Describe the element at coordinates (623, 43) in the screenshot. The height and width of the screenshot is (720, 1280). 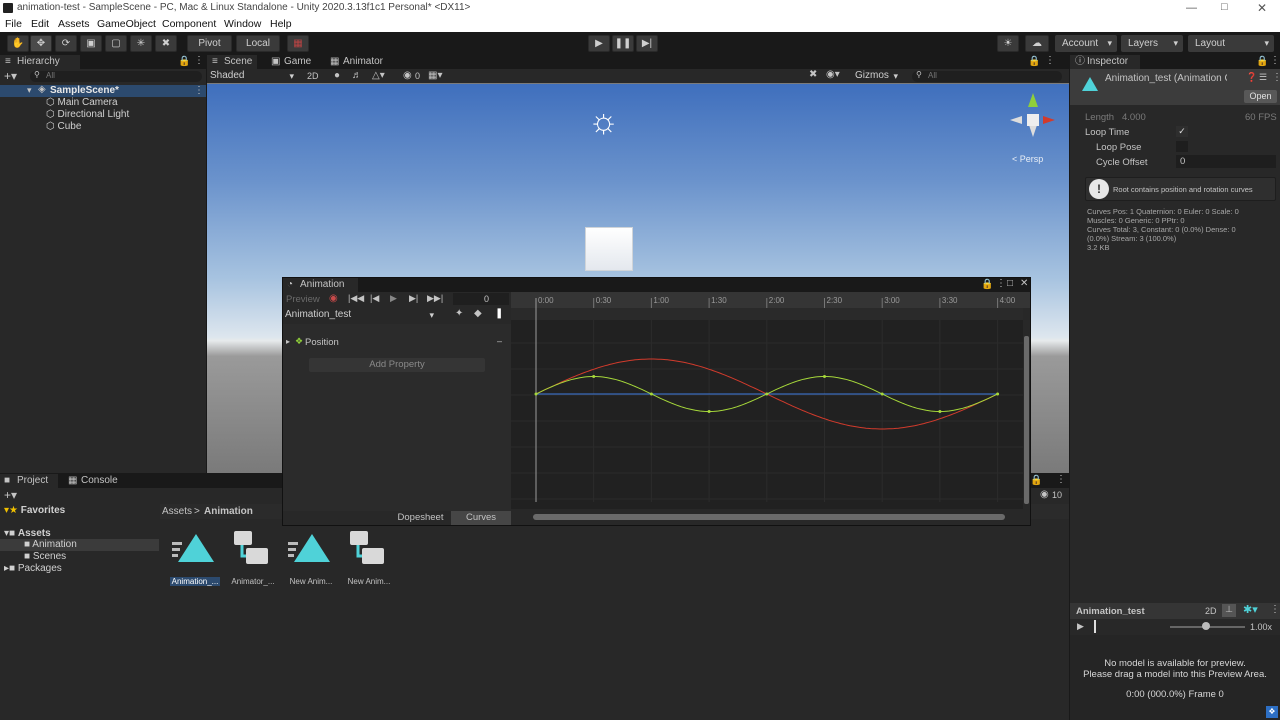
I see `pause-button: ❚❚` at that location.